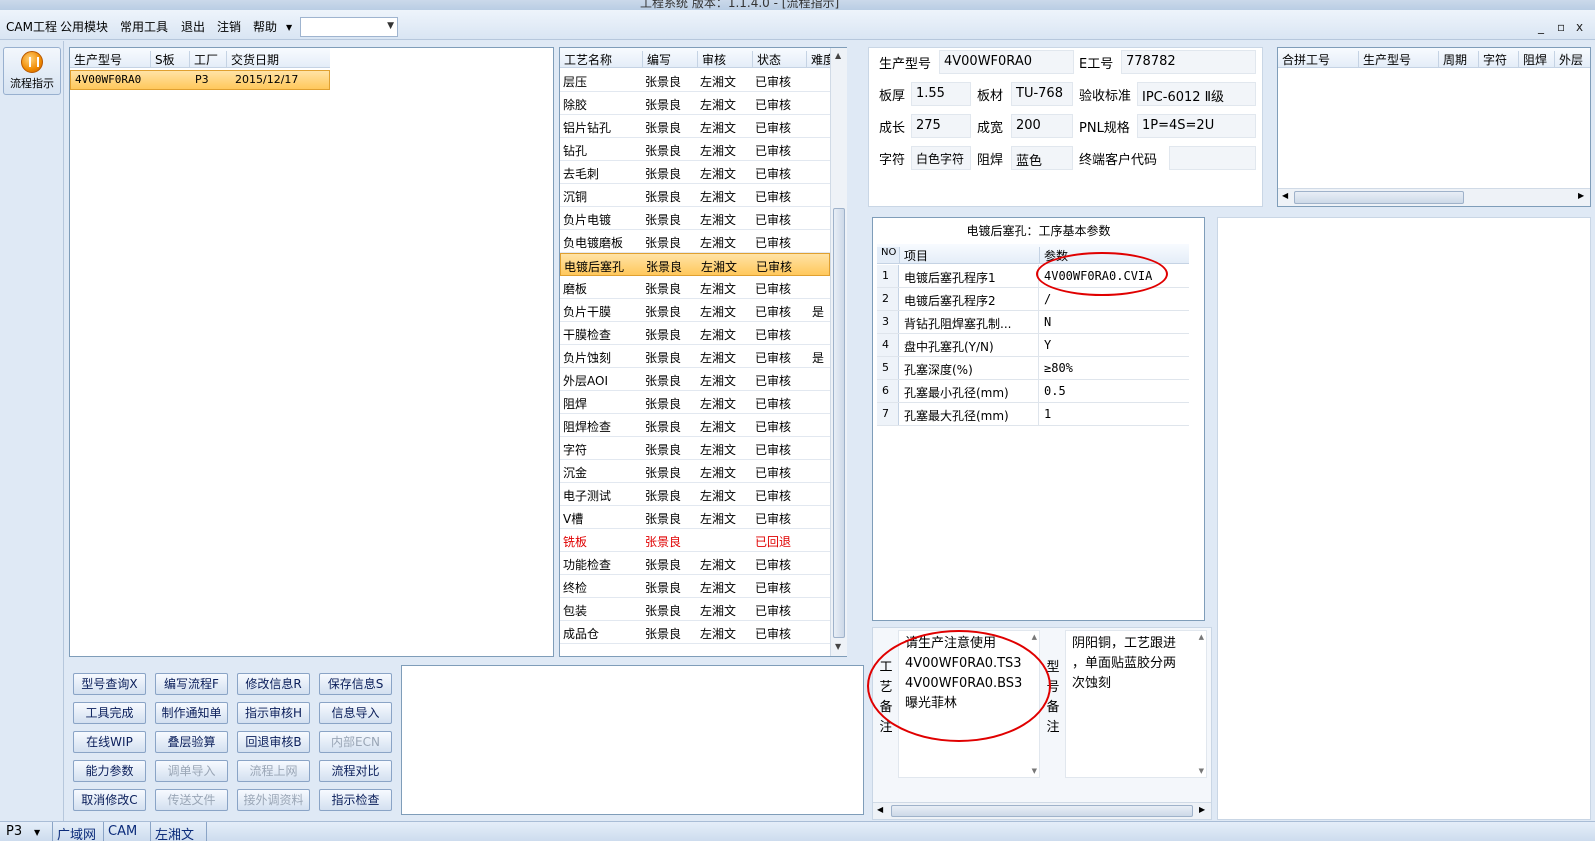 The width and height of the screenshot is (1595, 841). I want to click on col-s-board: S板, so click(169, 59).